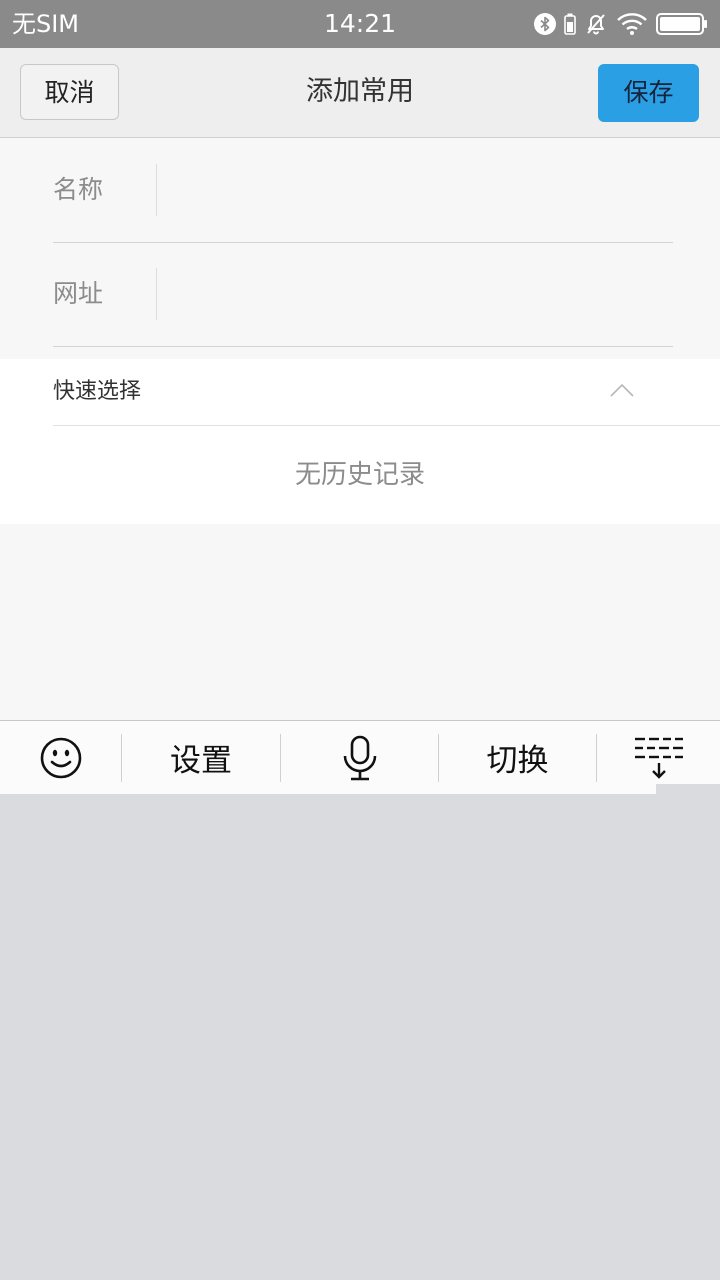  Describe the element at coordinates (78, 293) in the screenshot. I see `url-label: 网址` at that location.